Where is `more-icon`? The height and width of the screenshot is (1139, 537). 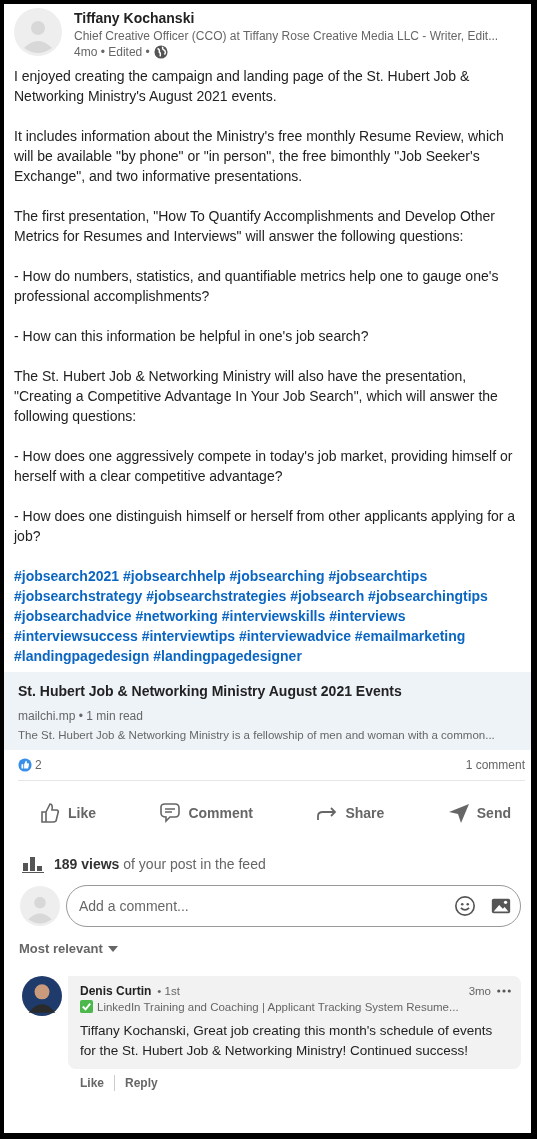 more-icon is located at coordinates (504, 991).